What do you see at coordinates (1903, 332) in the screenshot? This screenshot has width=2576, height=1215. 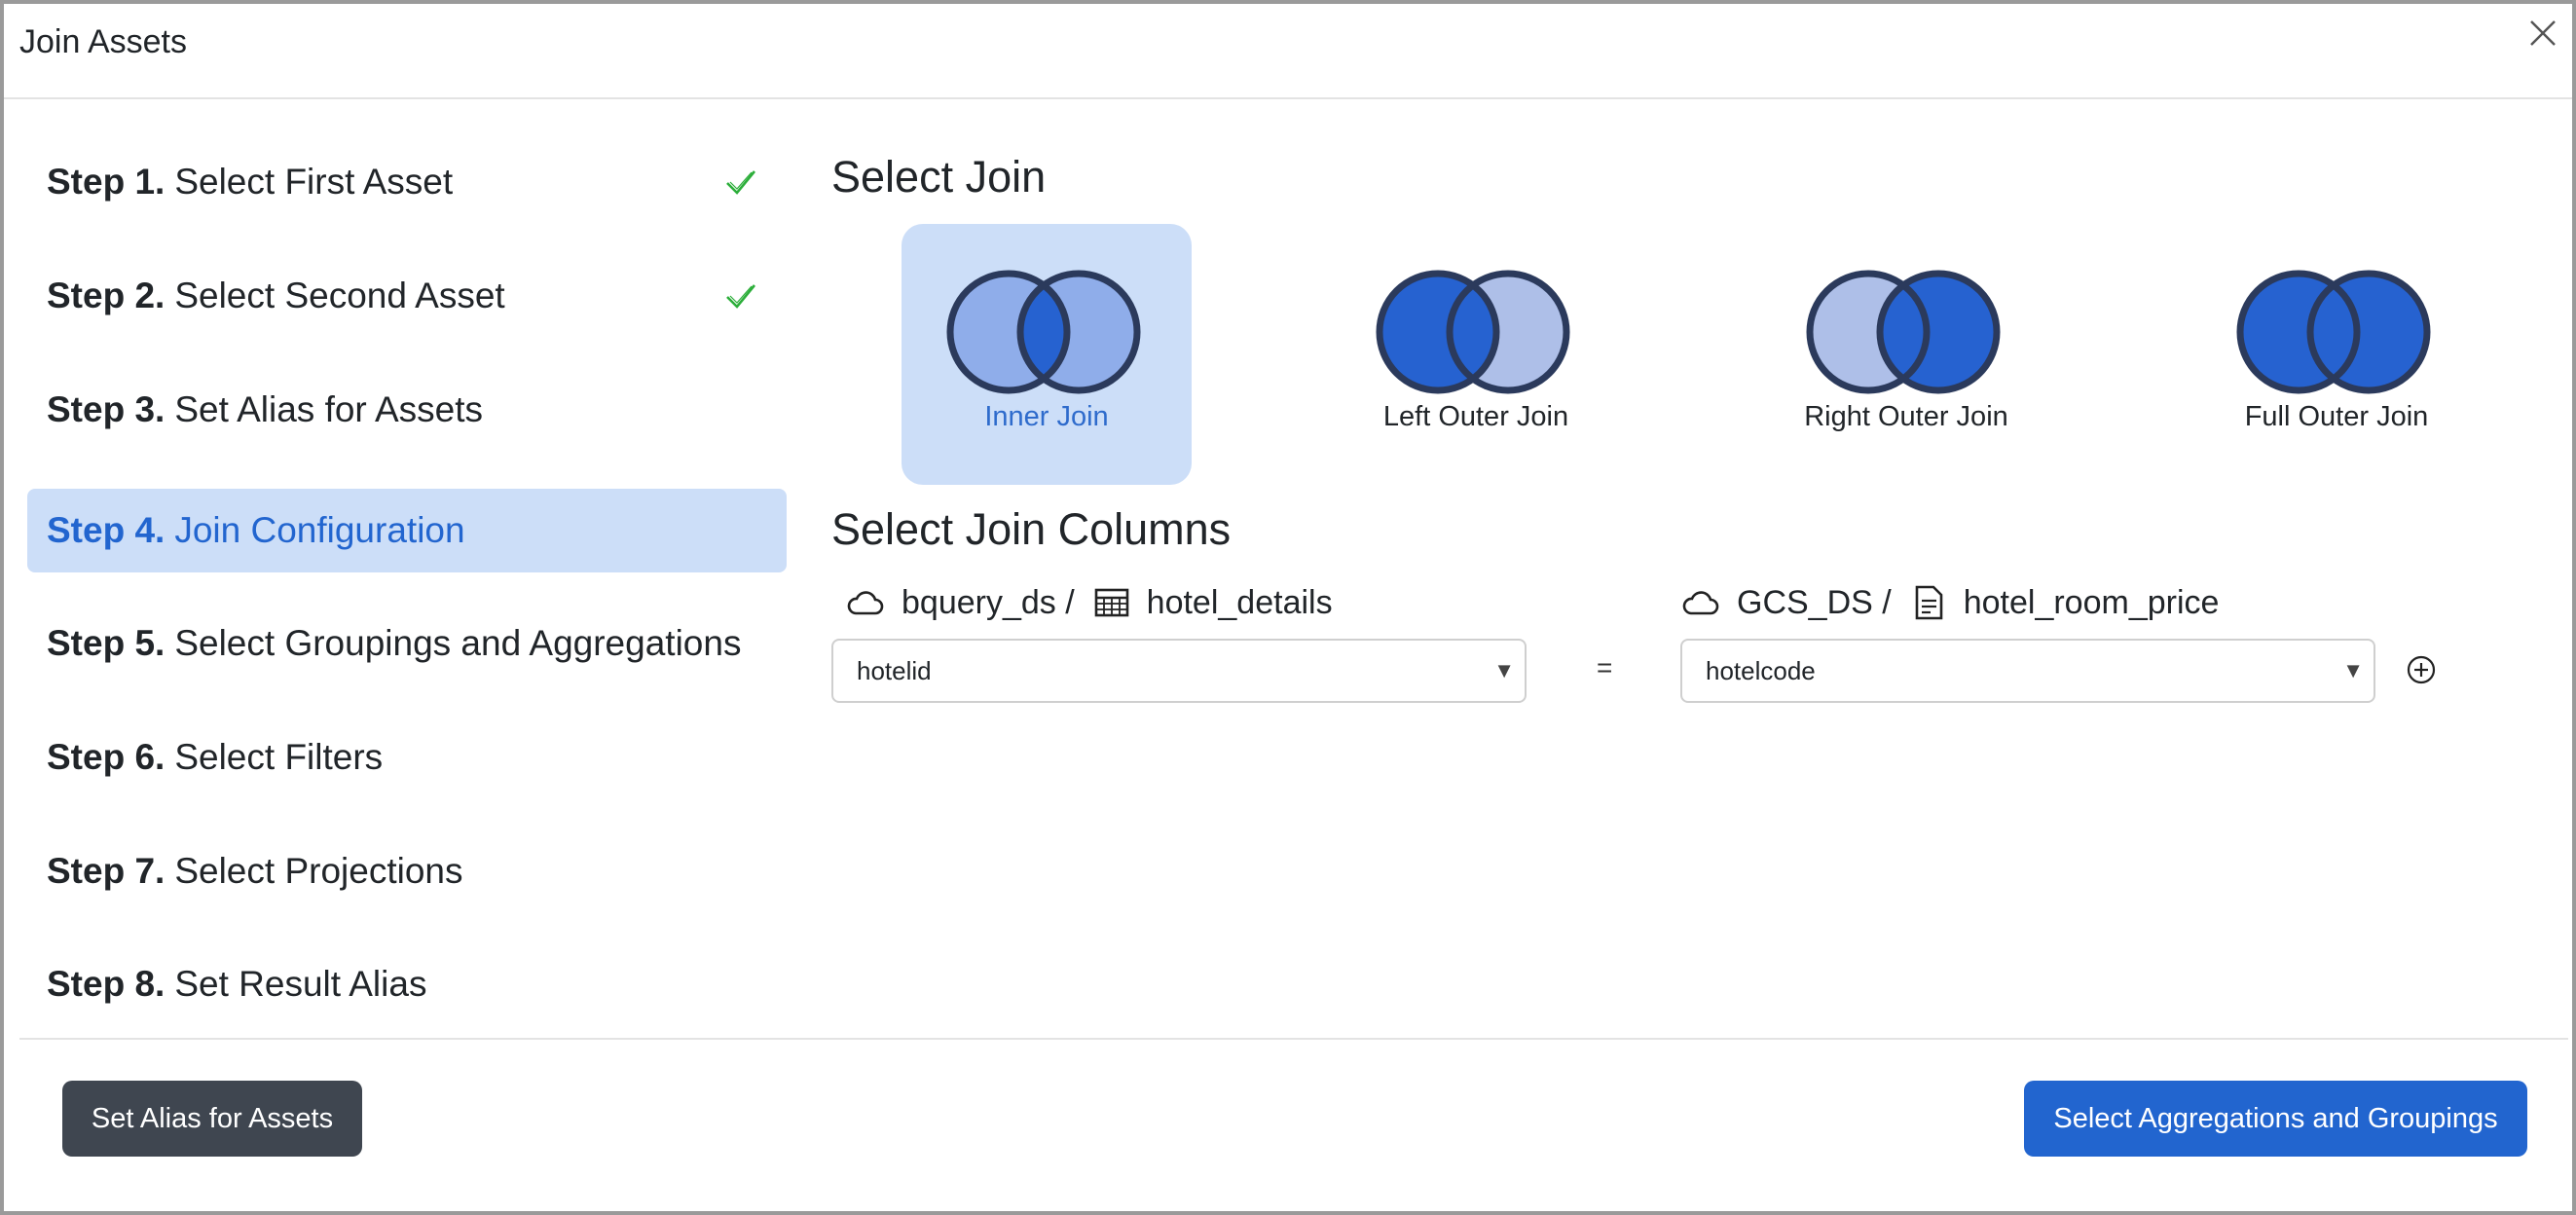 I see `right-outer-join-icon` at bounding box center [1903, 332].